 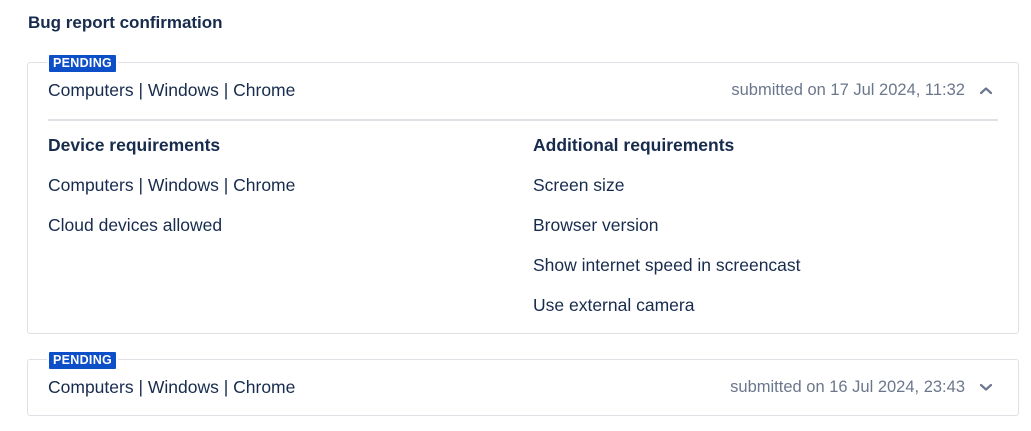 I want to click on requirement-item: Use external camera, so click(x=614, y=305).